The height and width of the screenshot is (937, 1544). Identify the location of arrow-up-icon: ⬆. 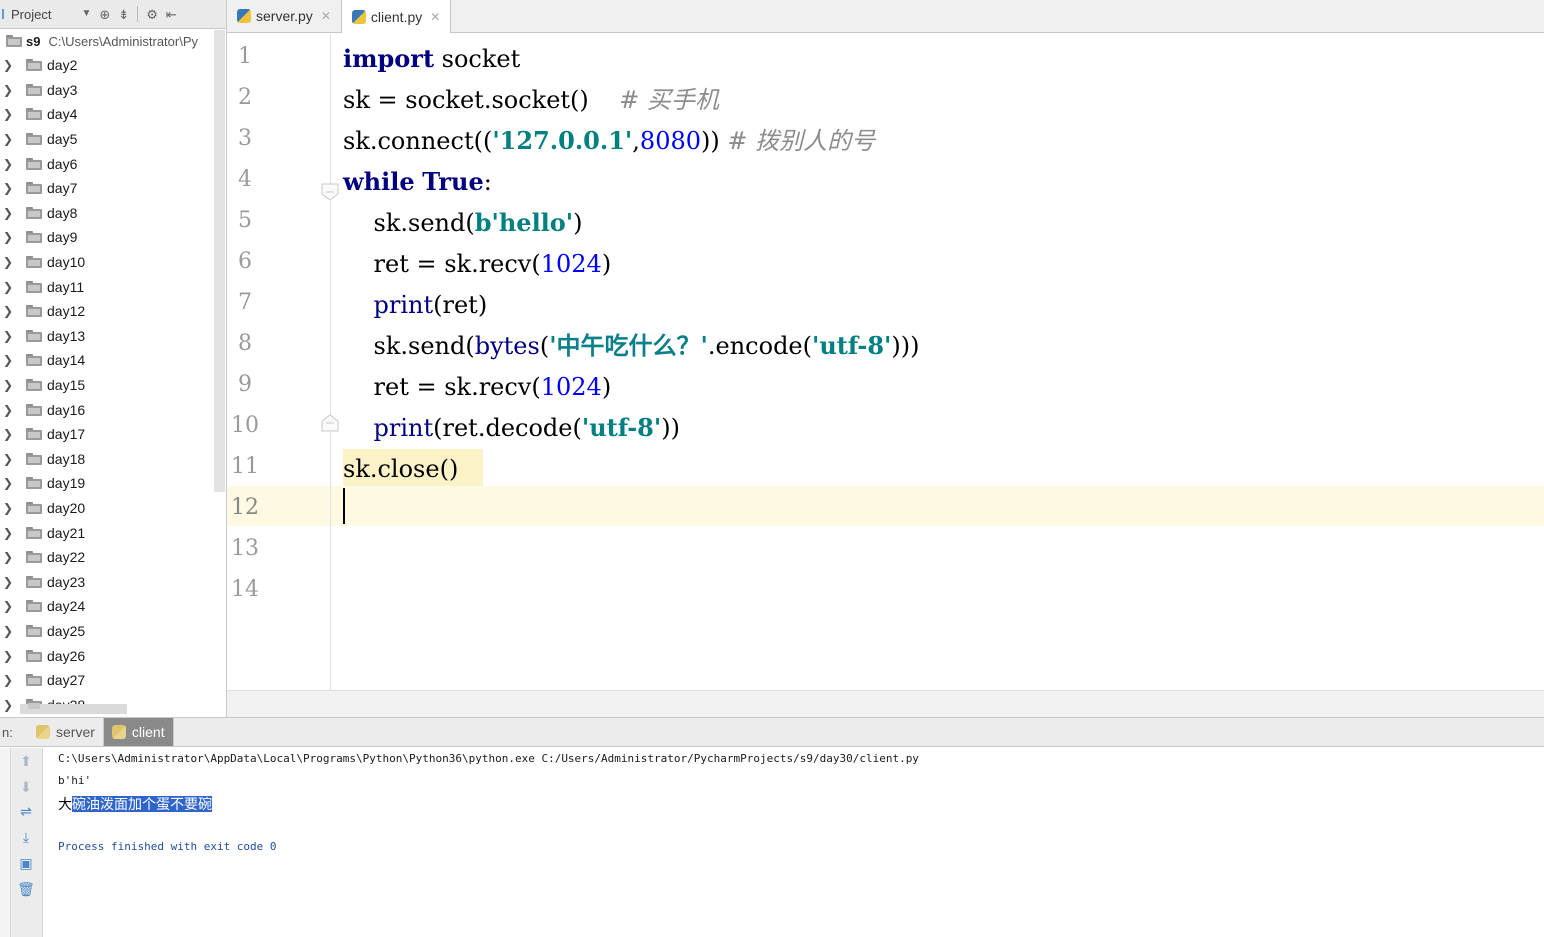
(26, 761).